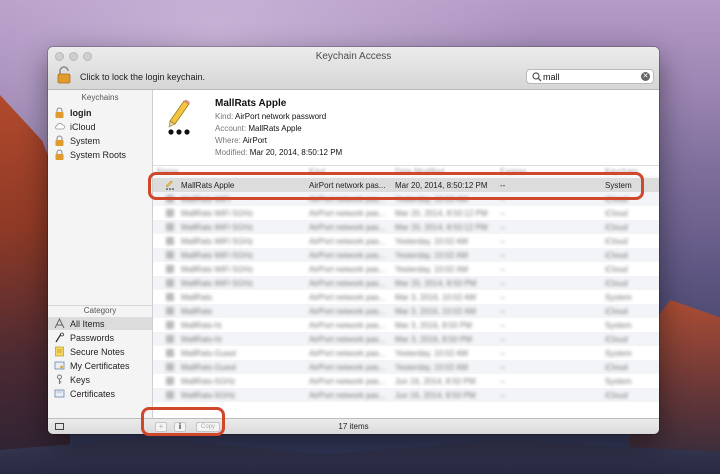 This screenshot has height=474, width=720. Describe the element at coordinates (59, 323) in the screenshot. I see `all-items-icon` at that location.